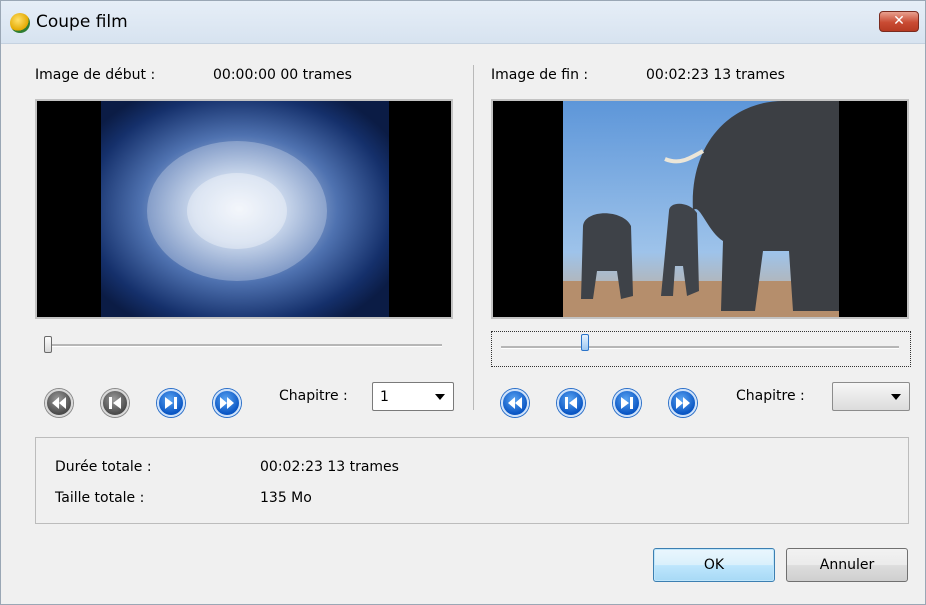 The image size is (926, 605). I want to click on cancel-button: Annuler, so click(847, 565).